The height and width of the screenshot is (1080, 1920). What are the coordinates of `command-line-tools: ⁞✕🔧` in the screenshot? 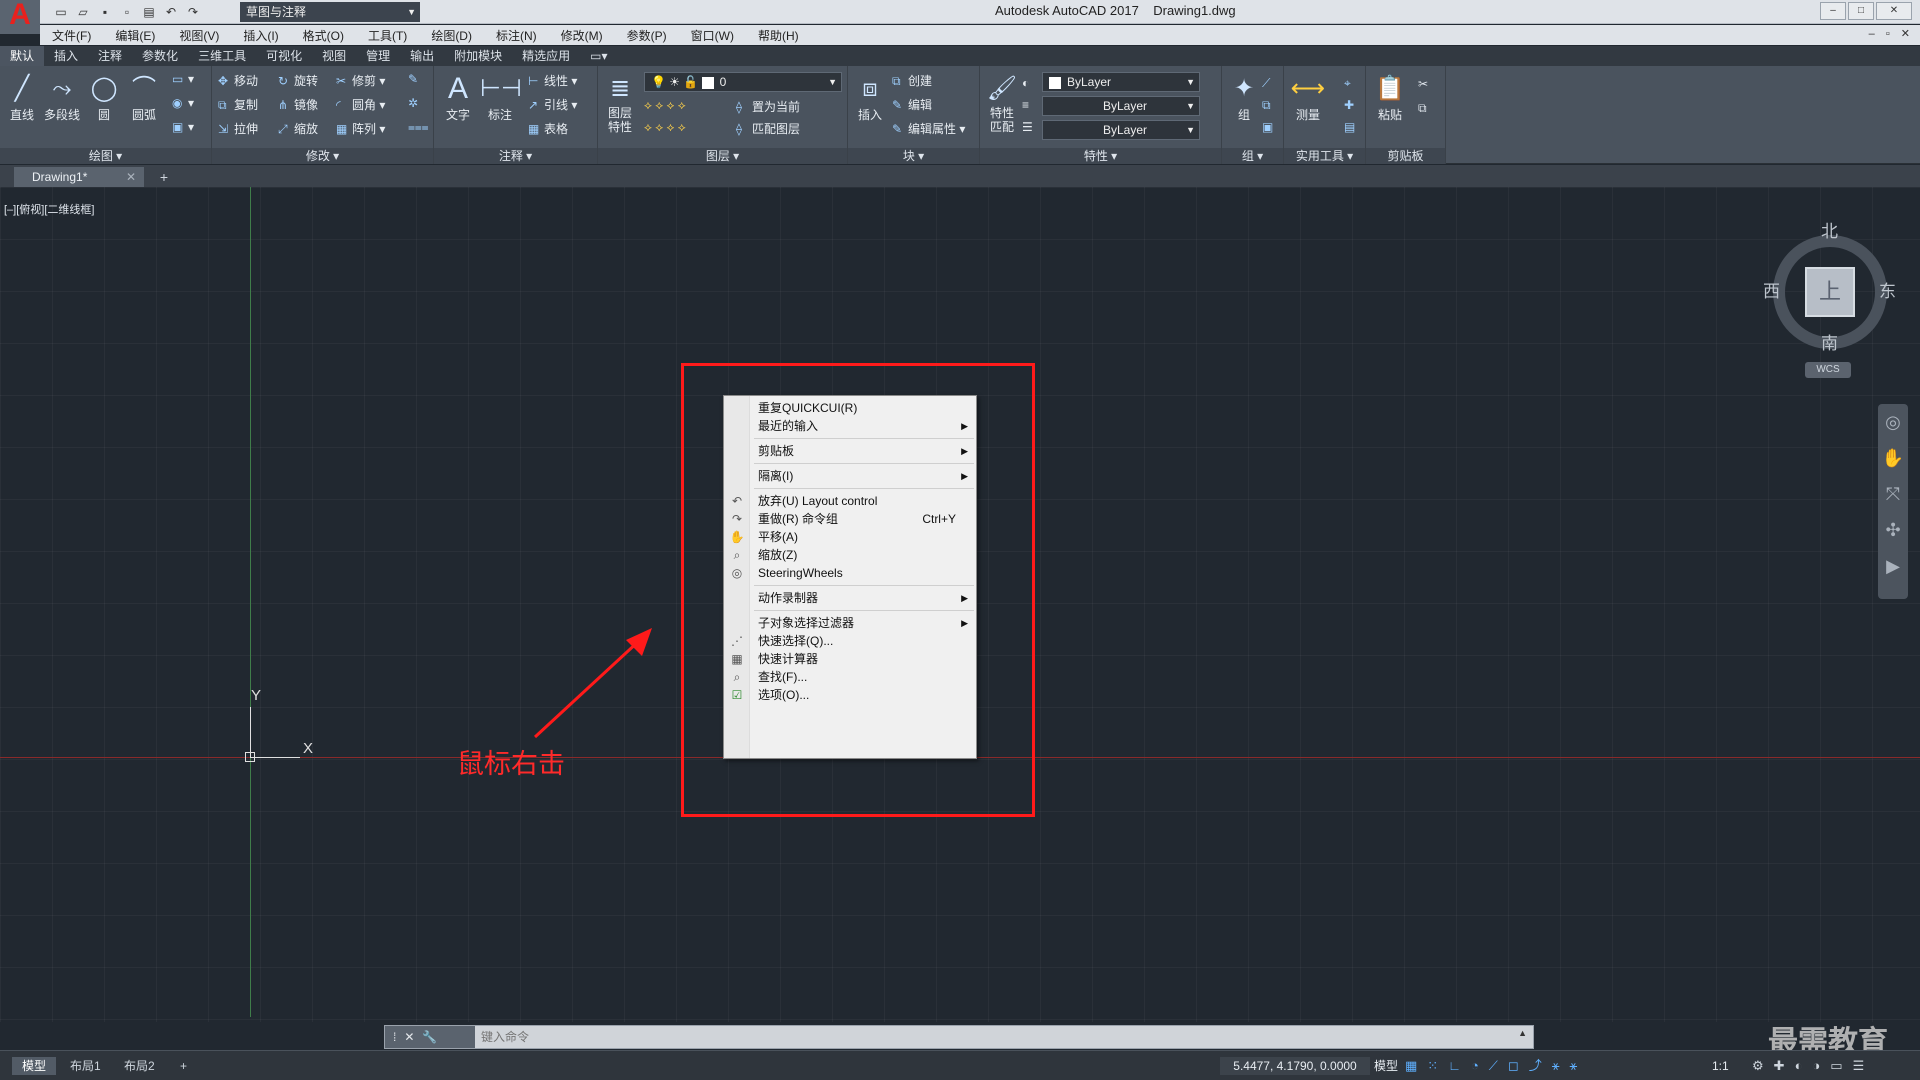 It's located at (430, 1037).